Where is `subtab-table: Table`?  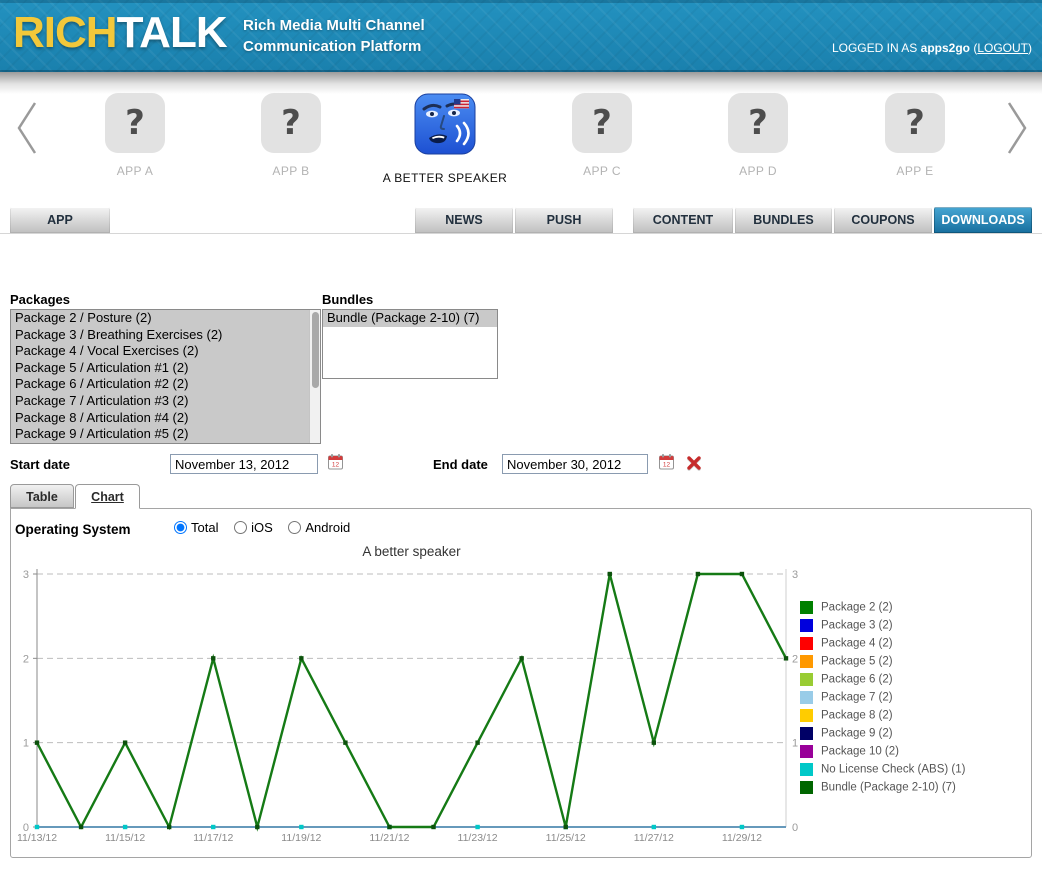 subtab-table: Table is located at coordinates (42, 496).